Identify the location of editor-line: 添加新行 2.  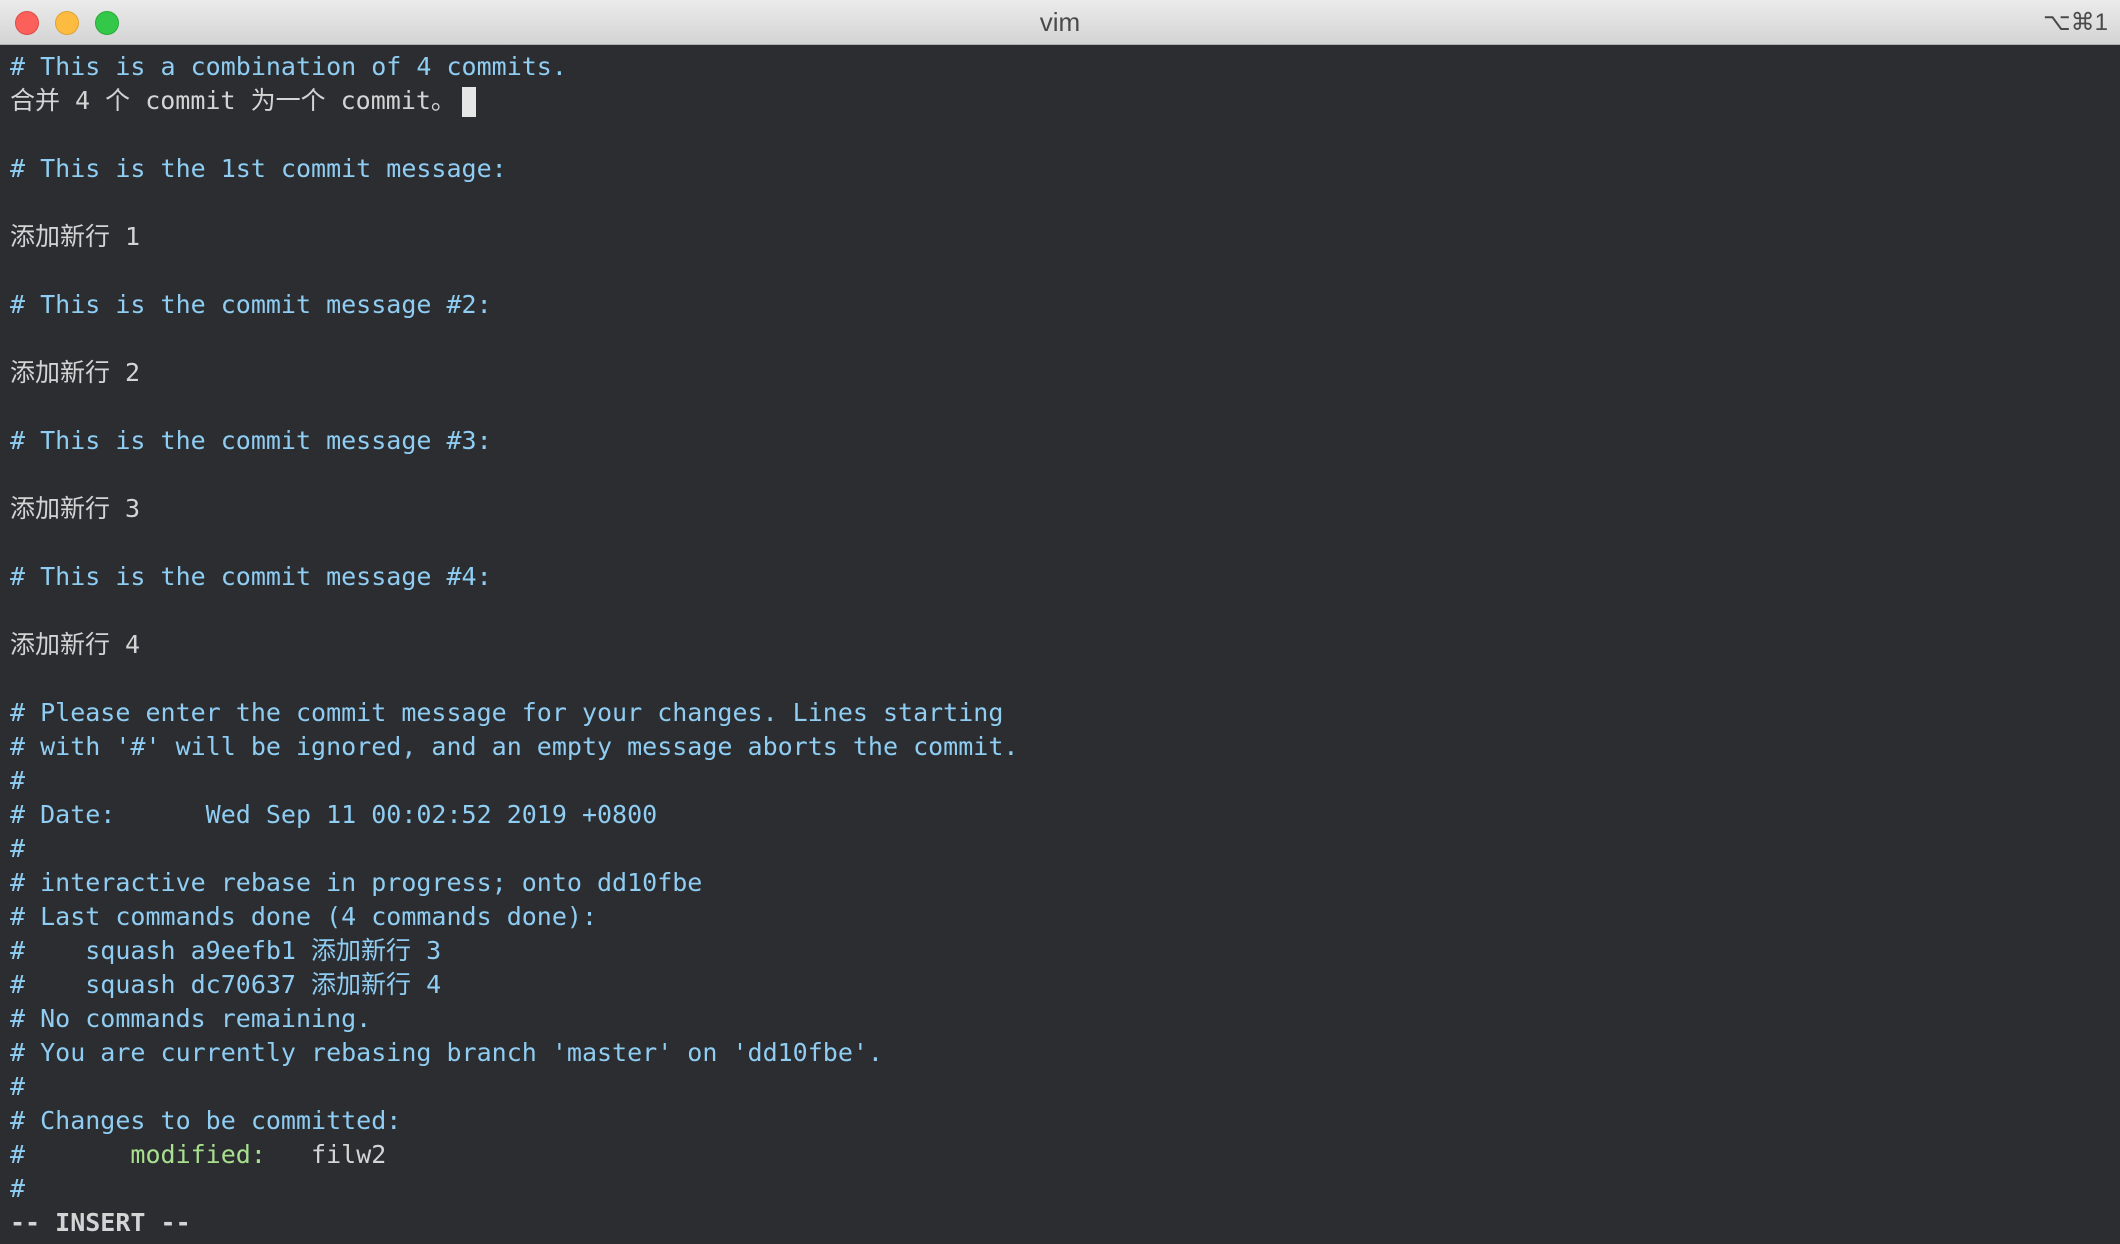
(75, 372).